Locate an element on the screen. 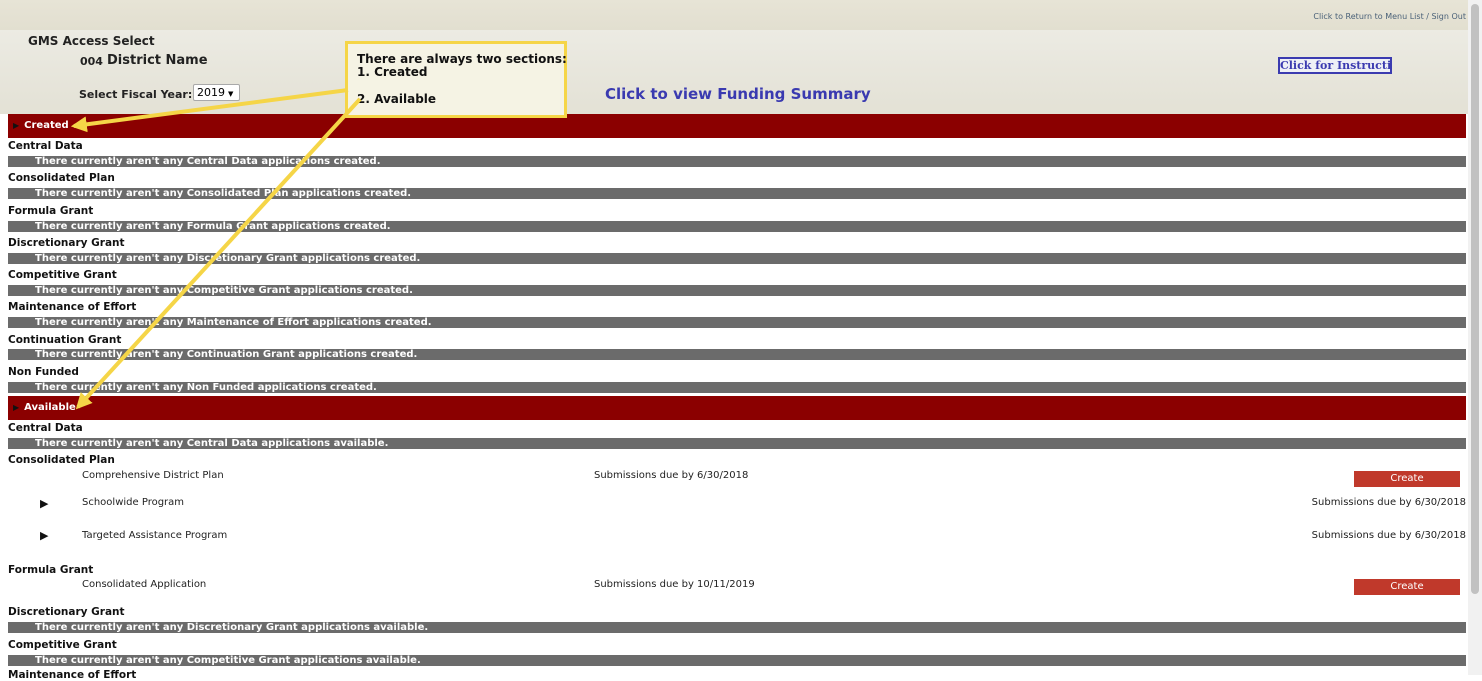  comprehensive-due-date: Submissions due by 6/30/2018 is located at coordinates (671, 475).